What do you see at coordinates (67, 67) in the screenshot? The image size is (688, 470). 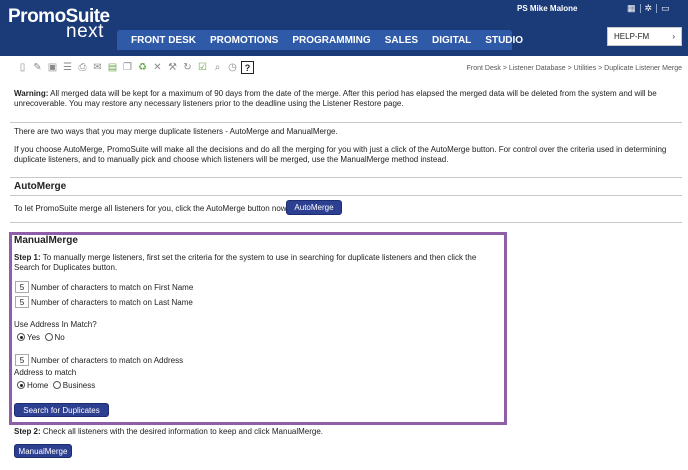 I see `list-icon: ☰` at bounding box center [67, 67].